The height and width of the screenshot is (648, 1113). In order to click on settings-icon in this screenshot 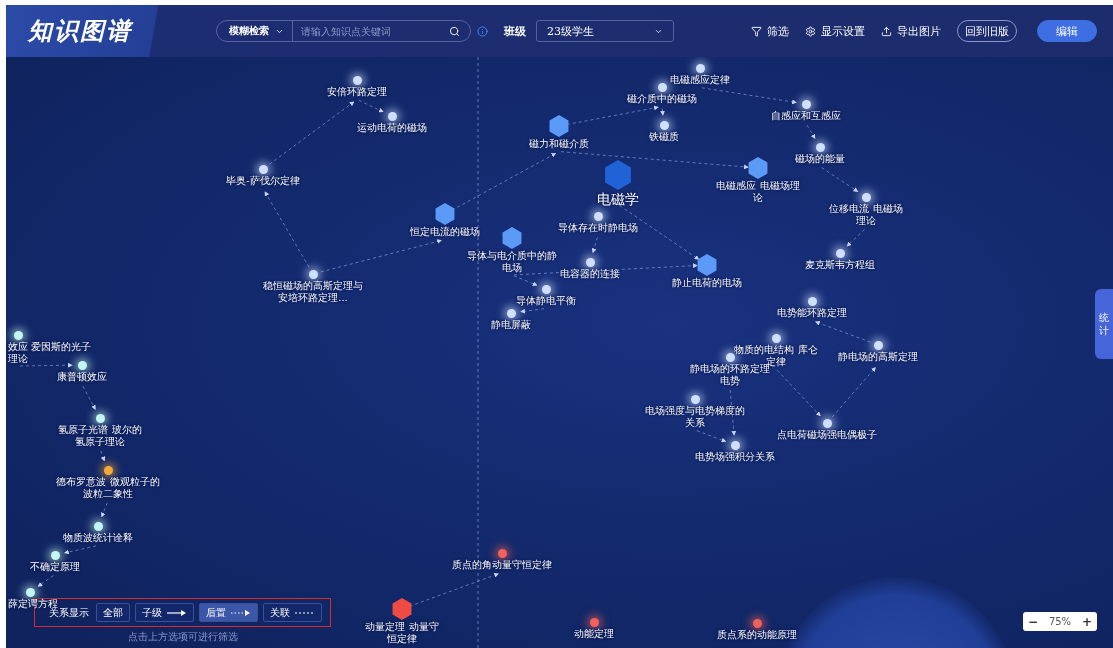, I will do `click(810, 31)`.